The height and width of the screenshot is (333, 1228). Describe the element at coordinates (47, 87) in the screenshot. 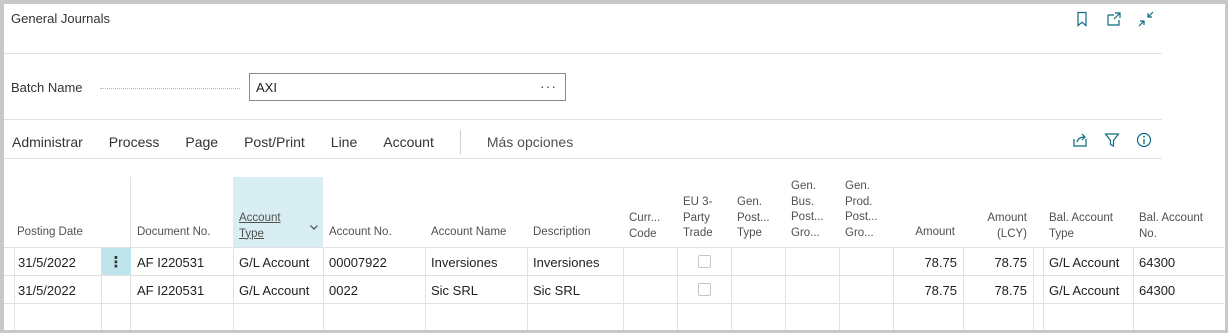

I see `batch-name-label: Batch Name` at that location.